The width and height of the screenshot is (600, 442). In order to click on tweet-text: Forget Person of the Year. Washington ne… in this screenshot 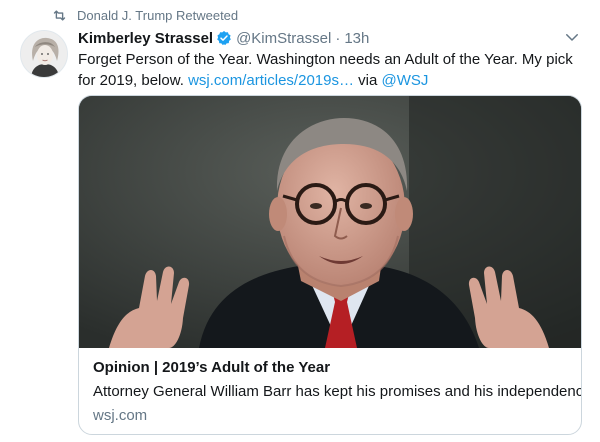, I will do `click(325, 70)`.